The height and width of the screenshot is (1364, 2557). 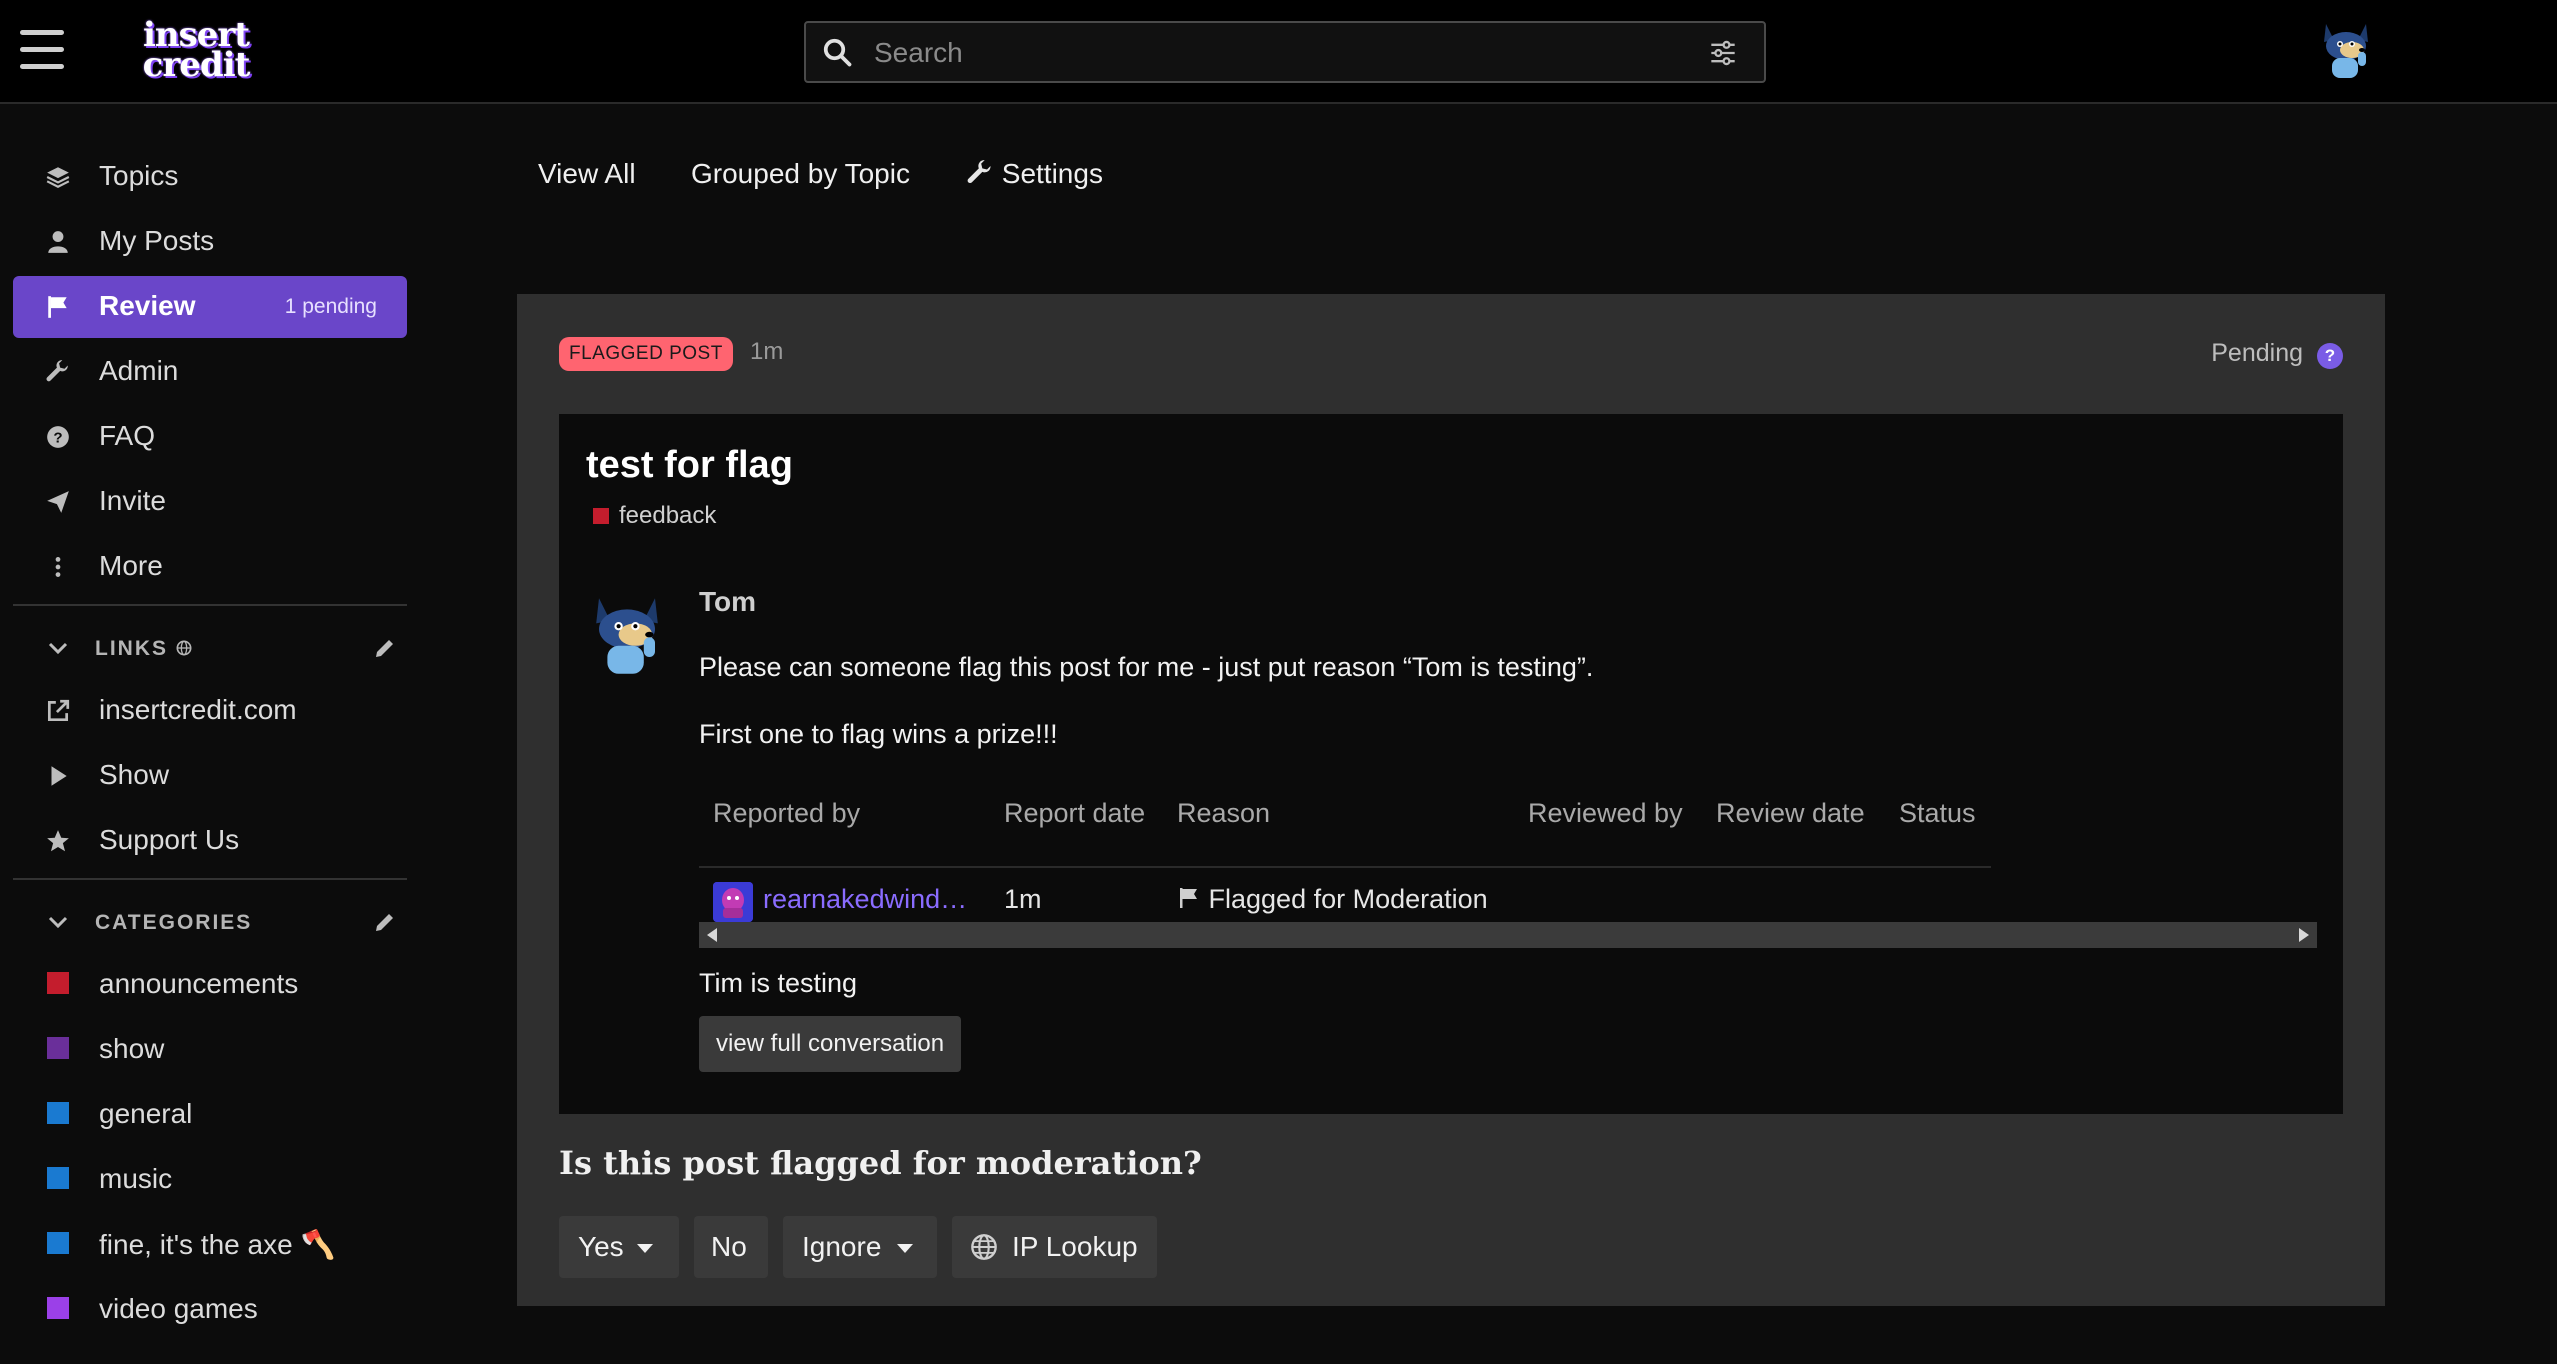 I want to click on site-logo: insert credit, so click(x=196, y=51).